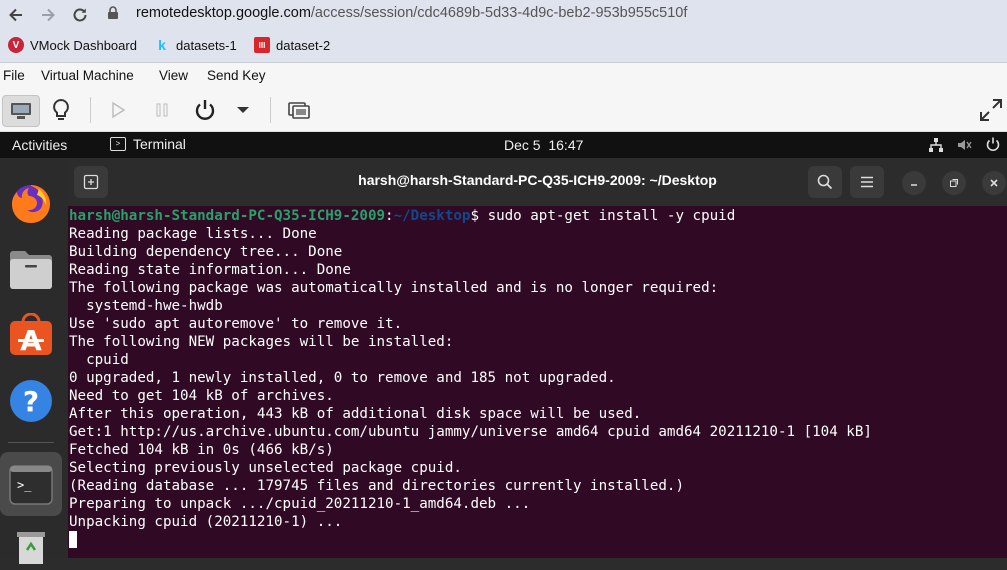 This screenshot has height=570, width=1007. Describe the element at coordinates (31, 442) in the screenshot. I see `dock-separator` at that location.